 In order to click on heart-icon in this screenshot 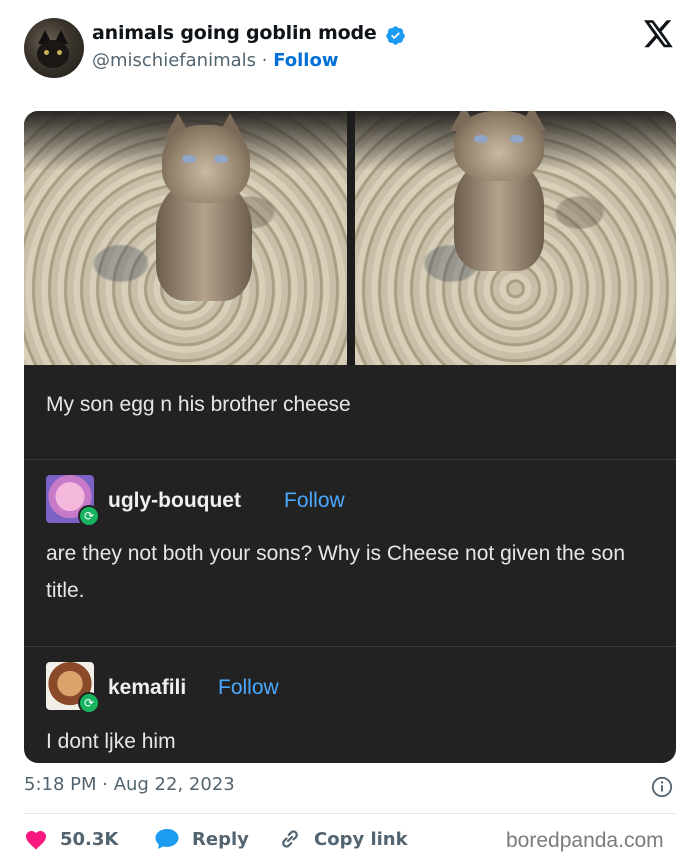, I will do `click(36, 840)`.